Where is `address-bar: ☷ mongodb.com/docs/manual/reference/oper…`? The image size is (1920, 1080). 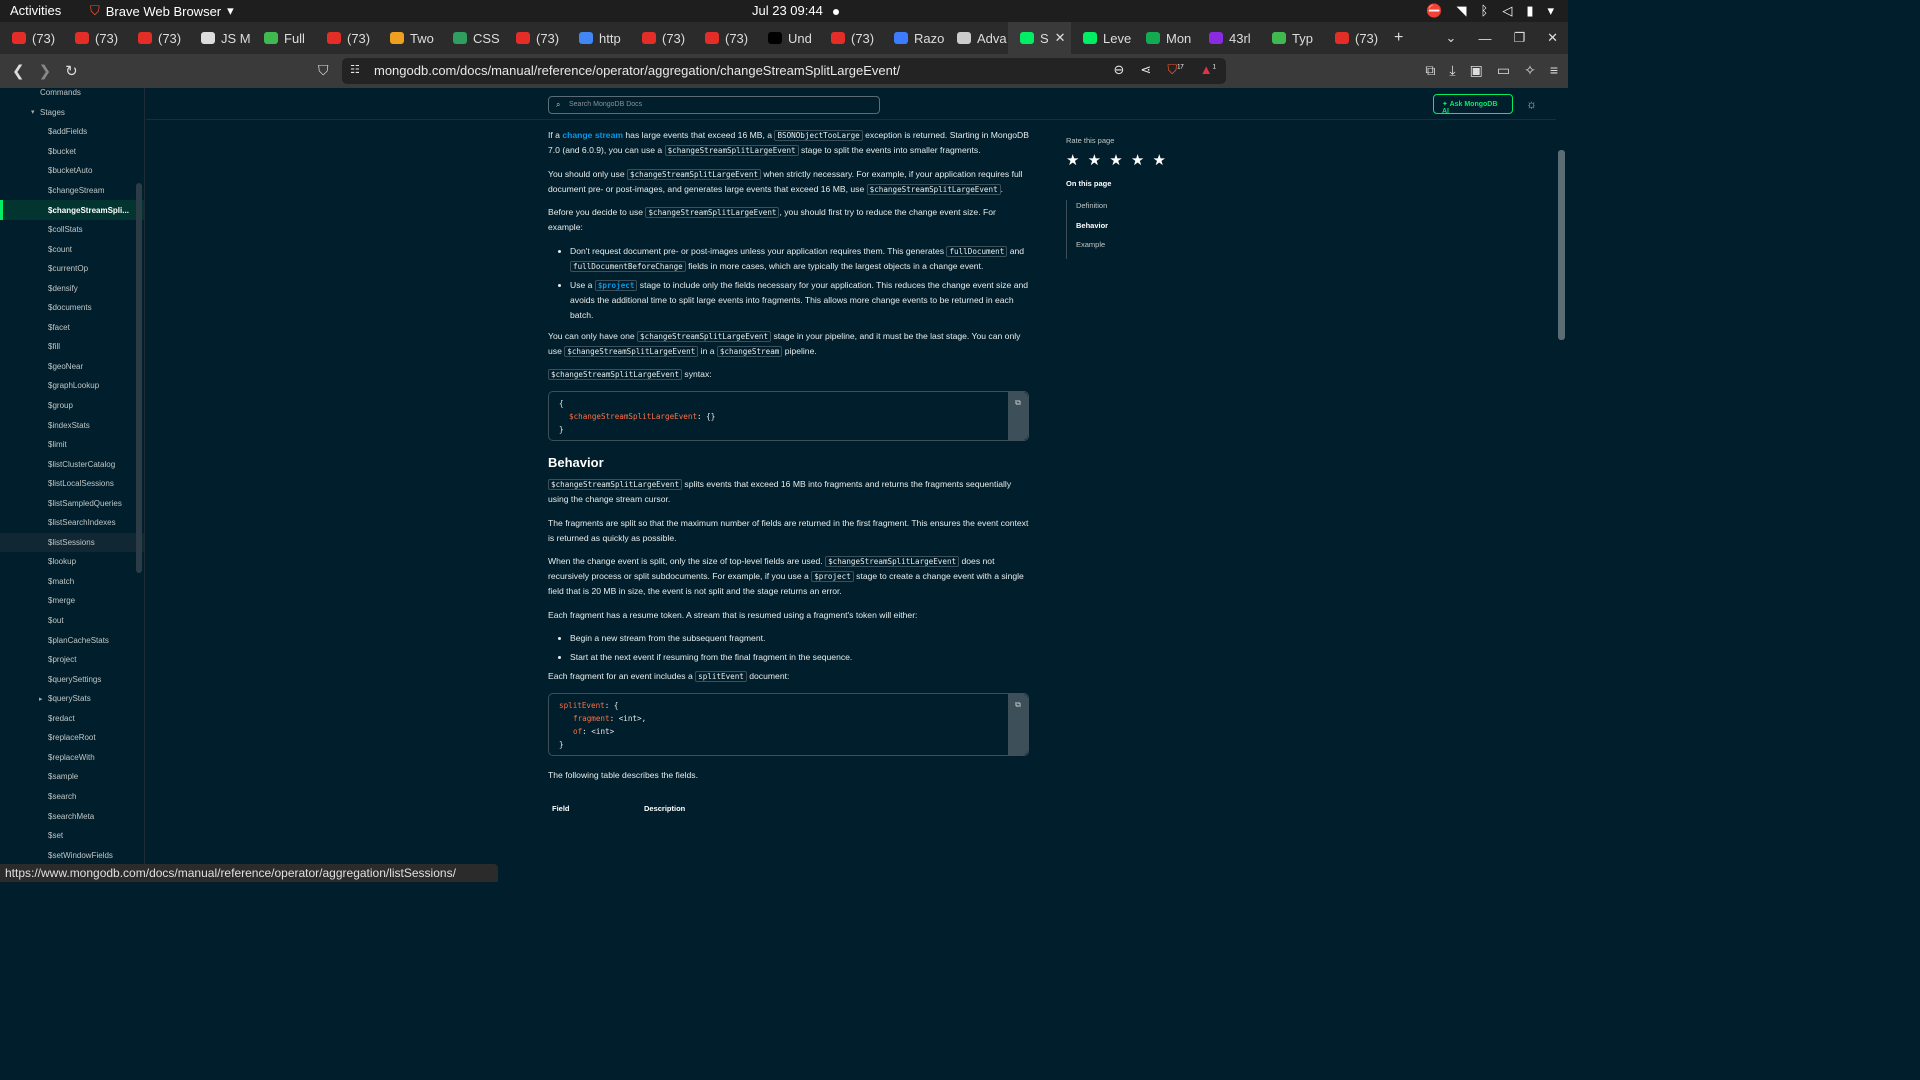 address-bar: ☷ mongodb.com/docs/manual/reference/oper… is located at coordinates (784, 71).